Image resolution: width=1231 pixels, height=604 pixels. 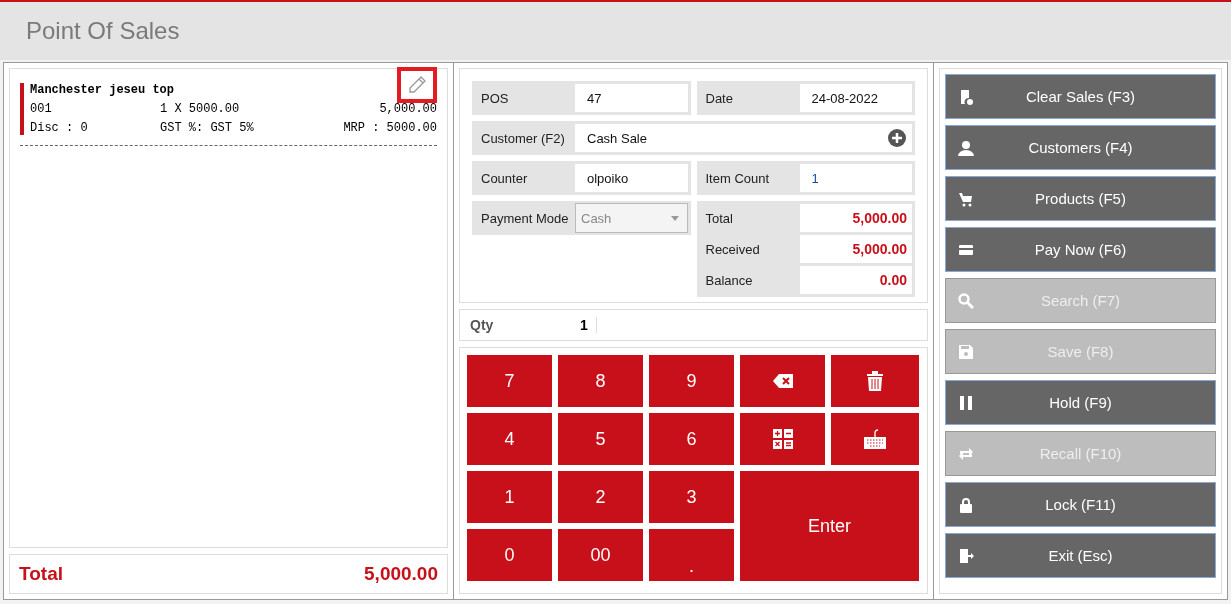 I want to click on action-button: Hold (F9), so click(x=1080, y=402).